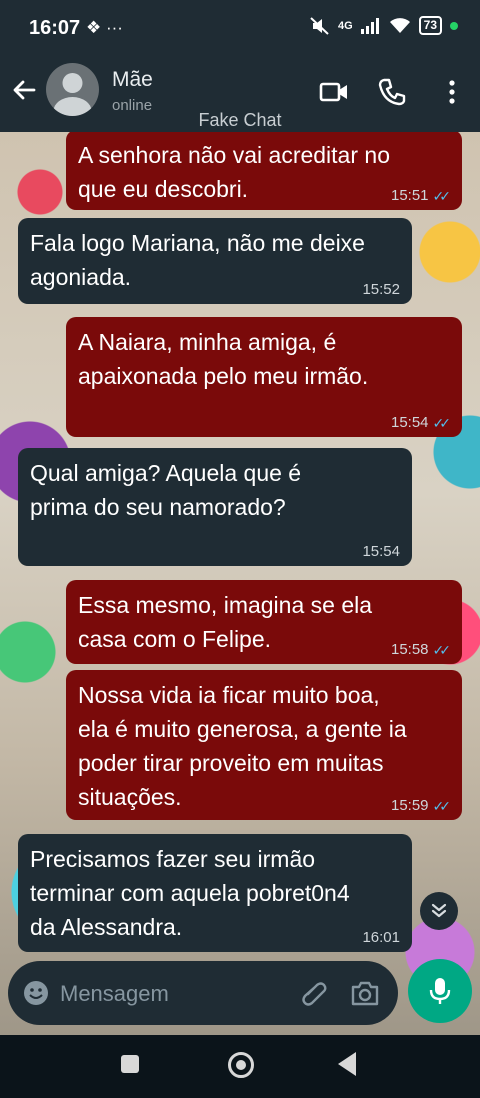 The image size is (480, 1098). What do you see at coordinates (409, 195) in the screenshot?
I see `message-time: 15:51` at bounding box center [409, 195].